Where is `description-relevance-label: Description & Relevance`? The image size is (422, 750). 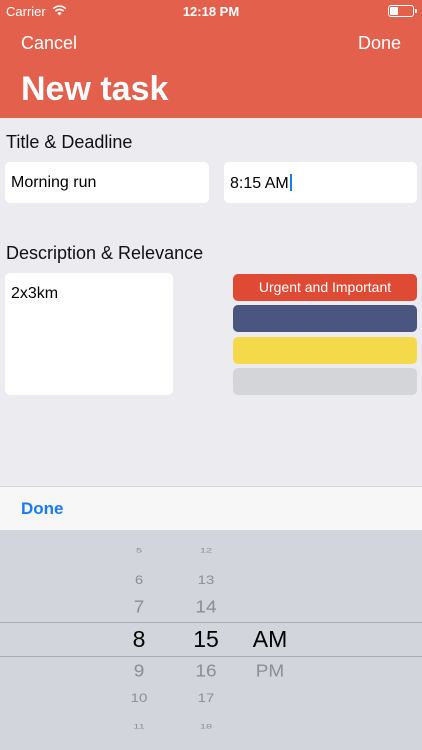 description-relevance-label: Description & Relevance is located at coordinates (105, 253).